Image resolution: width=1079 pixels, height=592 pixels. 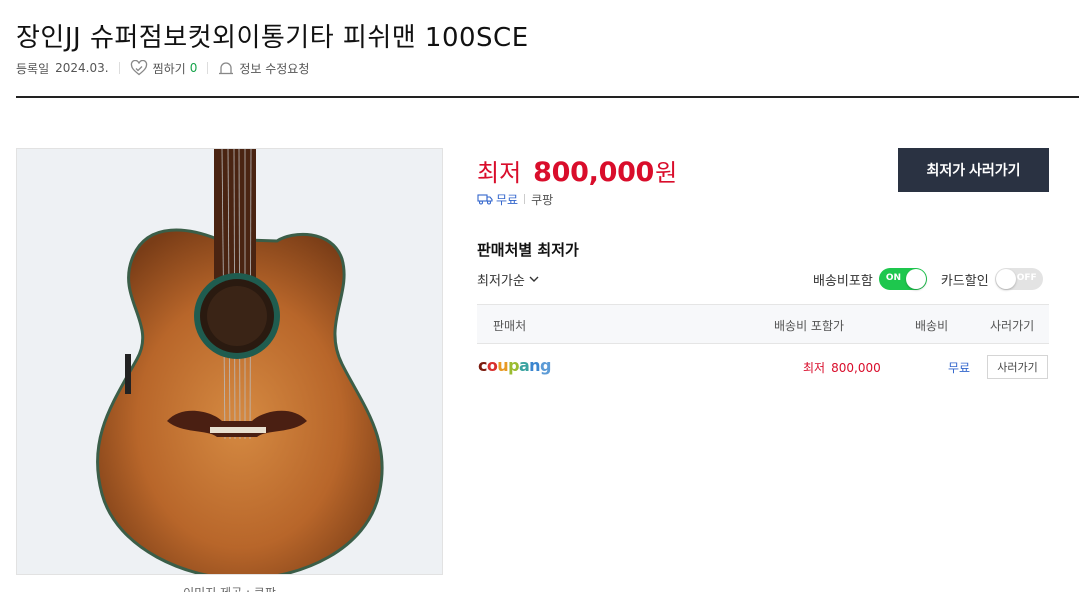 What do you see at coordinates (229, 588) in the screenshot?
I see `image-caption: 이미지 제공 : 쿠팡` at bounding box center [229, 588].